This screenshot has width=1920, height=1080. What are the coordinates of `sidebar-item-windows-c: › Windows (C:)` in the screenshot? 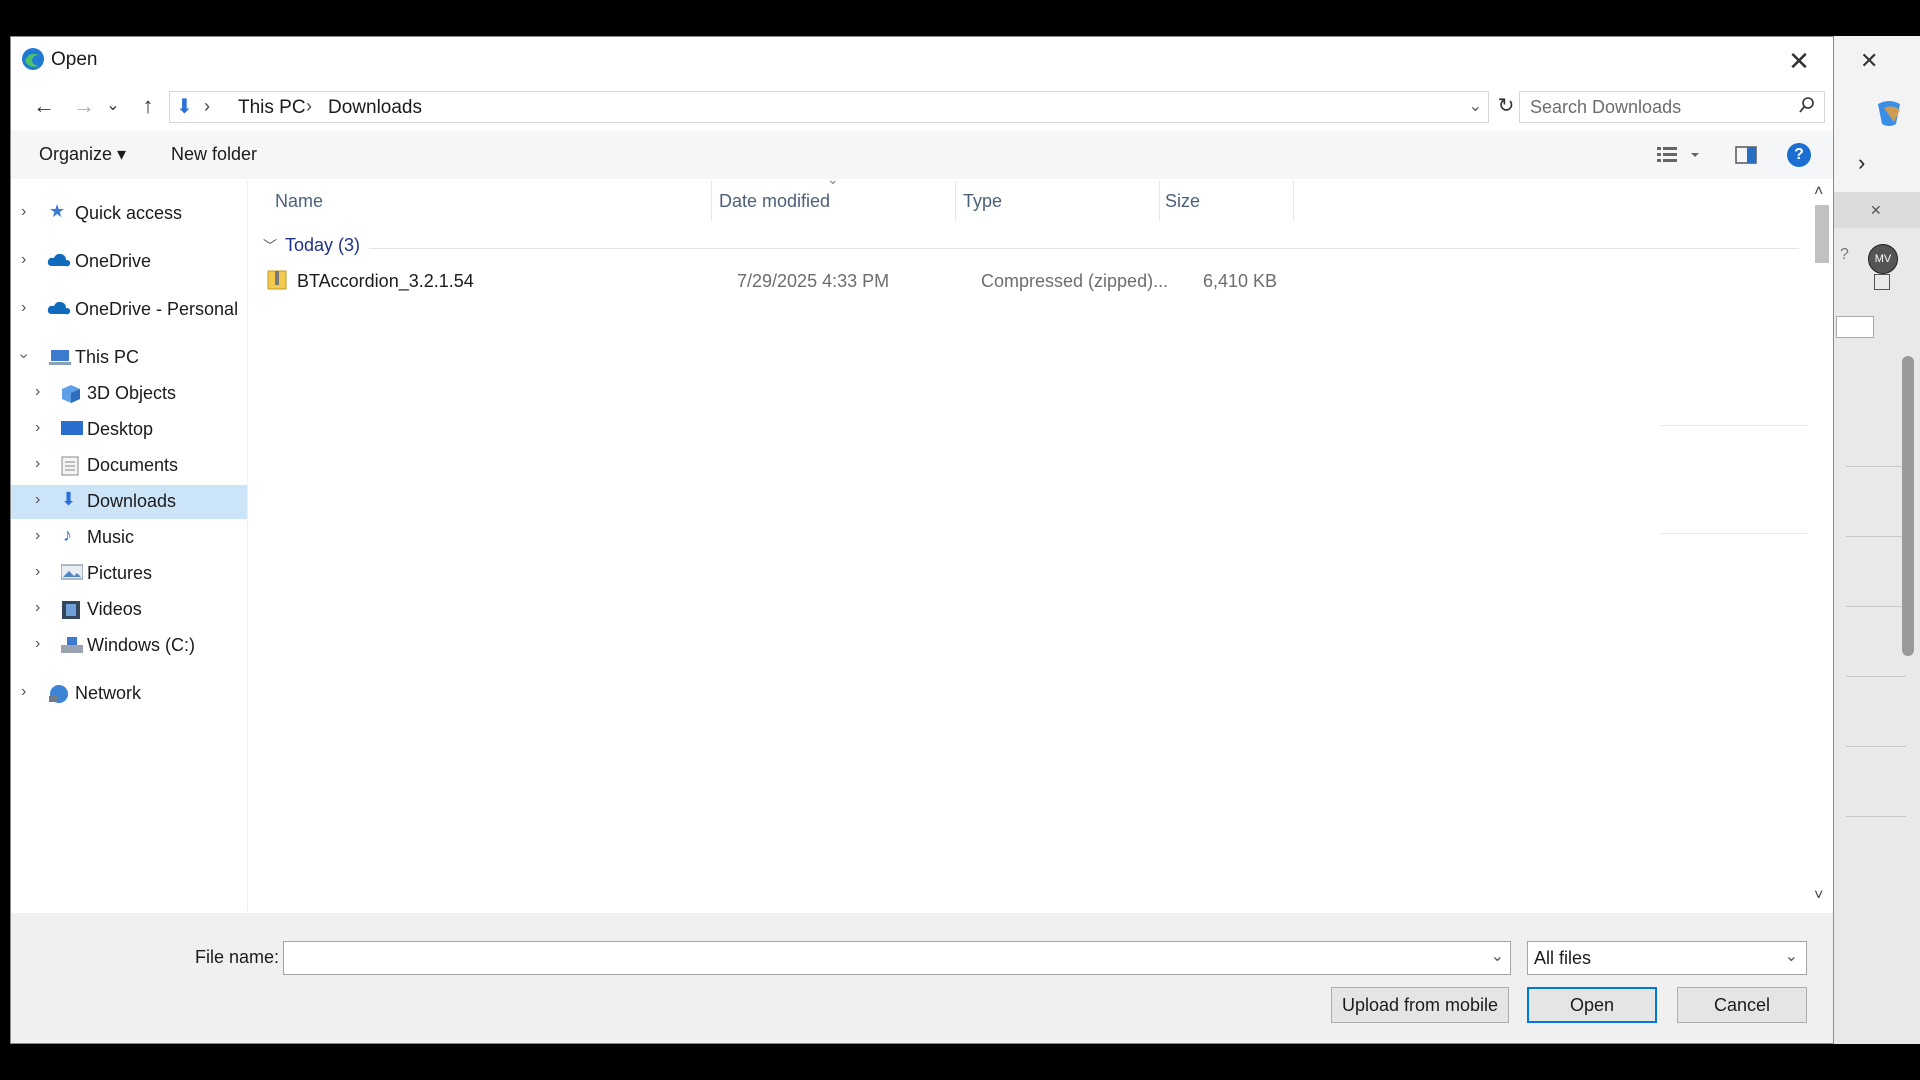 It's located at (129, 646).